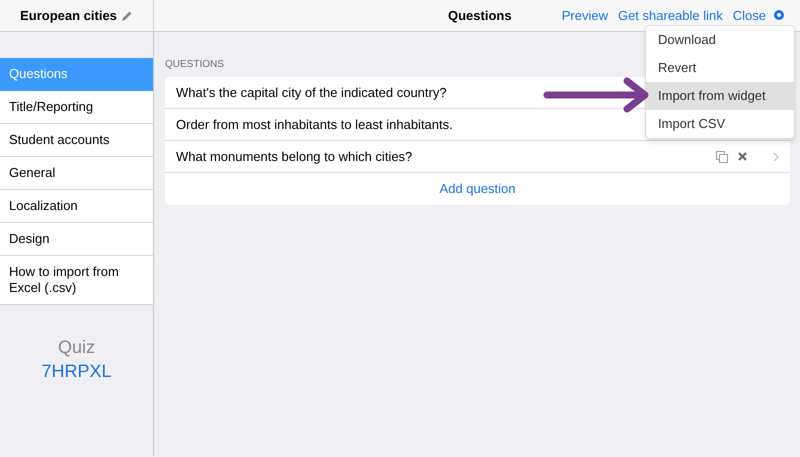 The height and width of the screenshot is (457, 800). Describe the element at coordinates (126, 16) in the screenshot. I see `pencil-icon` at that location.